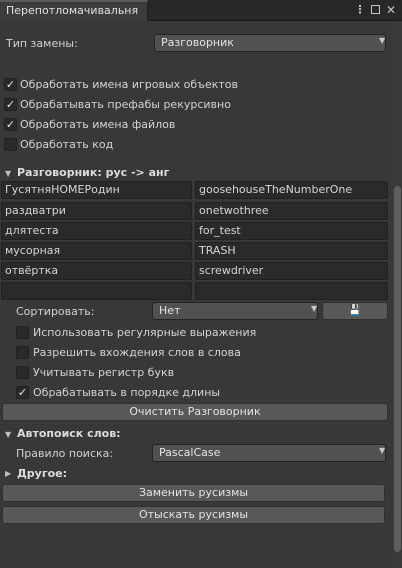 This screenshot has height=568, width=402. Describe the element at coordinates (235, 311) in the screenshot. I see `sort-dropdown: Нет ▼` at that location.